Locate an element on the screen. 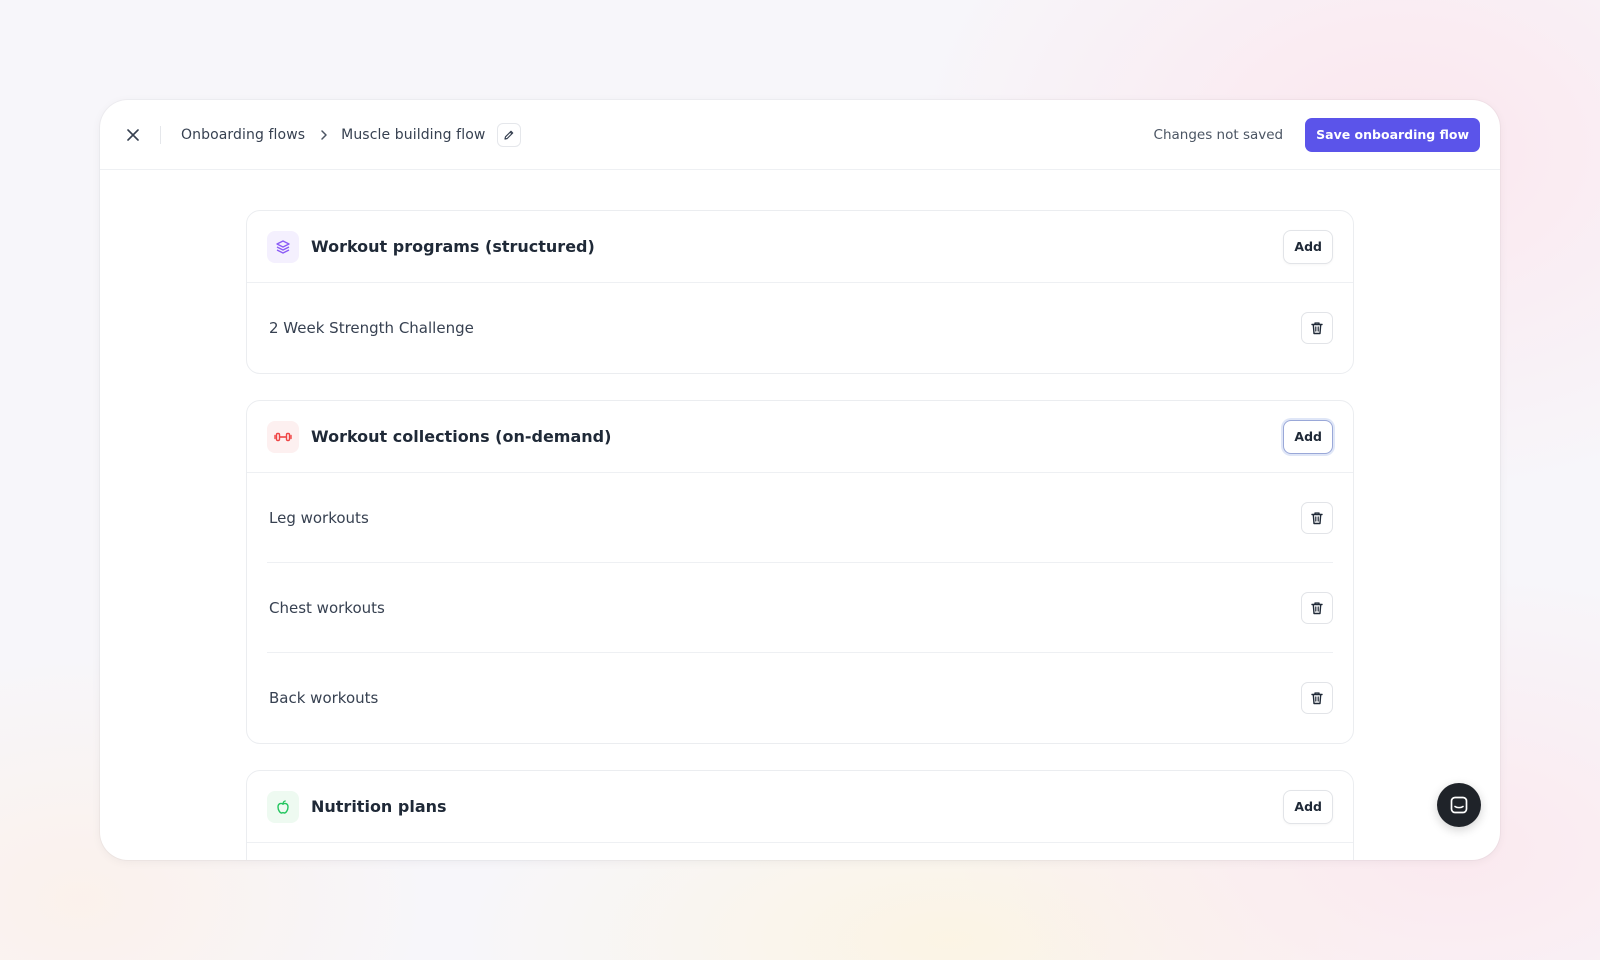  list-item: Back workouts is located at coordinates (800, 698).